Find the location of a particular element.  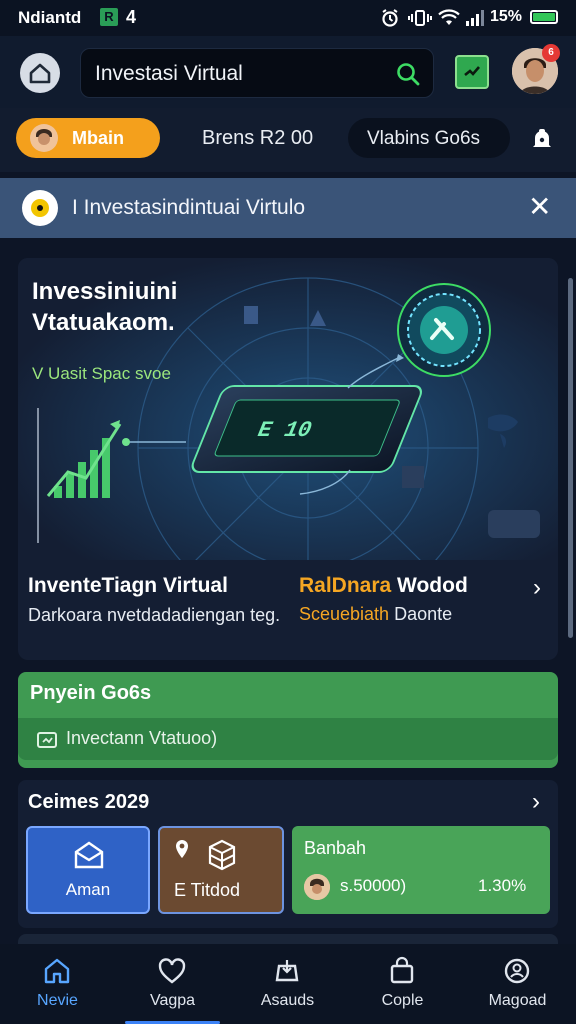

tile-banbah: Banbah s.50000) 1.30% is located at coordinates (421, 870).